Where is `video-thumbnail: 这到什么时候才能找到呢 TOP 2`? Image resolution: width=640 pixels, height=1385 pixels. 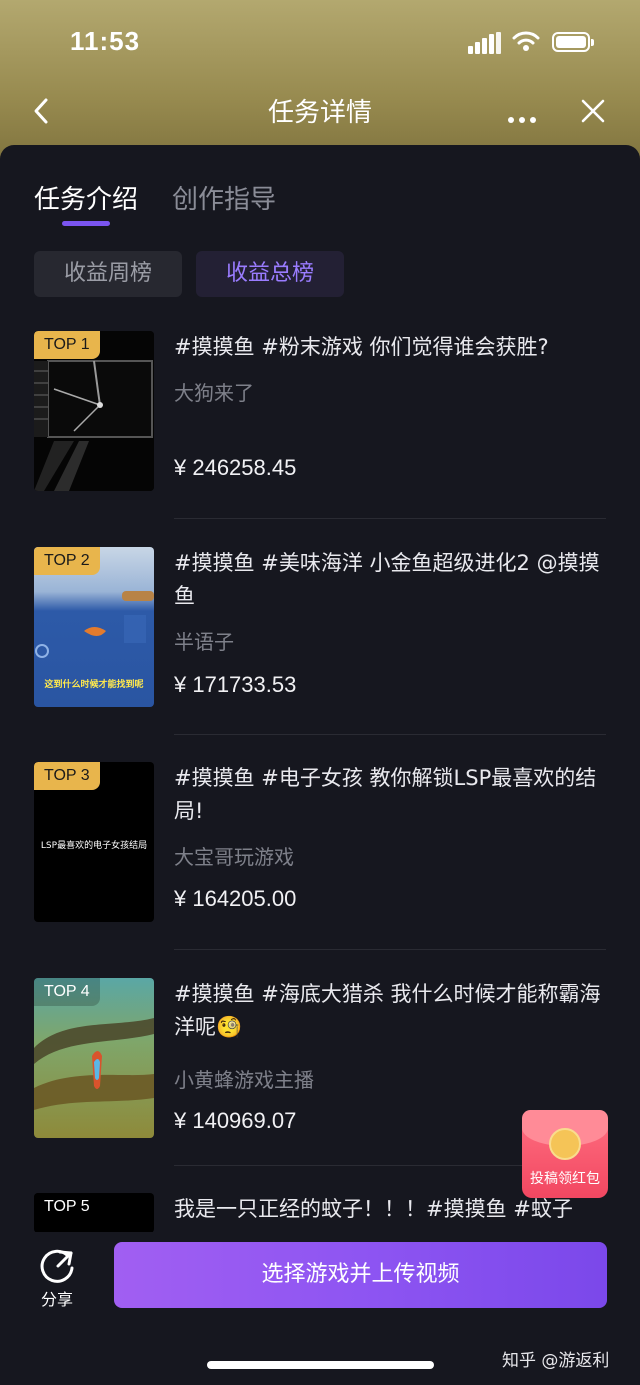
video-thumbnail: 这到什么时候才能找到呢 TOP 2 is located at coordinates (94, 627).